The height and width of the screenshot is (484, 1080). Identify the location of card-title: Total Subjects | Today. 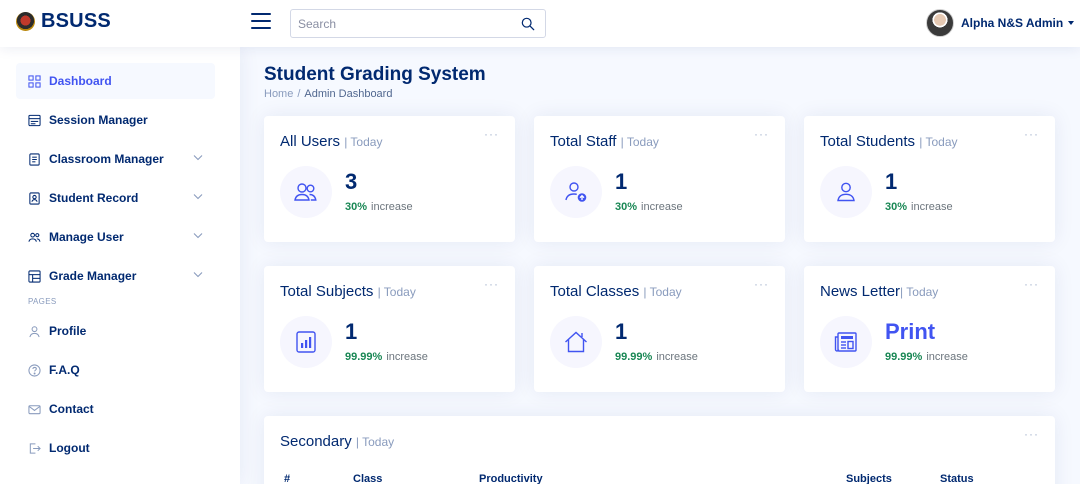
(348, 291).